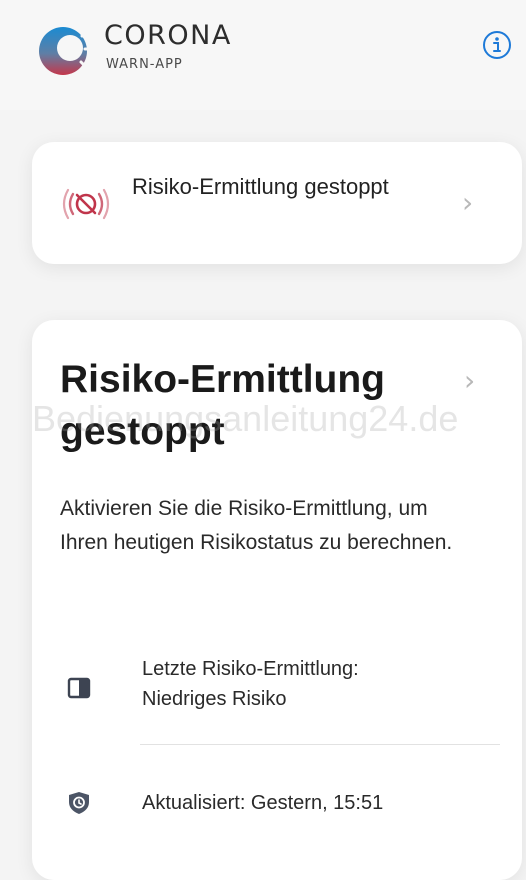  What do you see at coordinates (168, 35) in the screenshot?
I see `brand-name: CORONA` at bounding box center [168, 35].